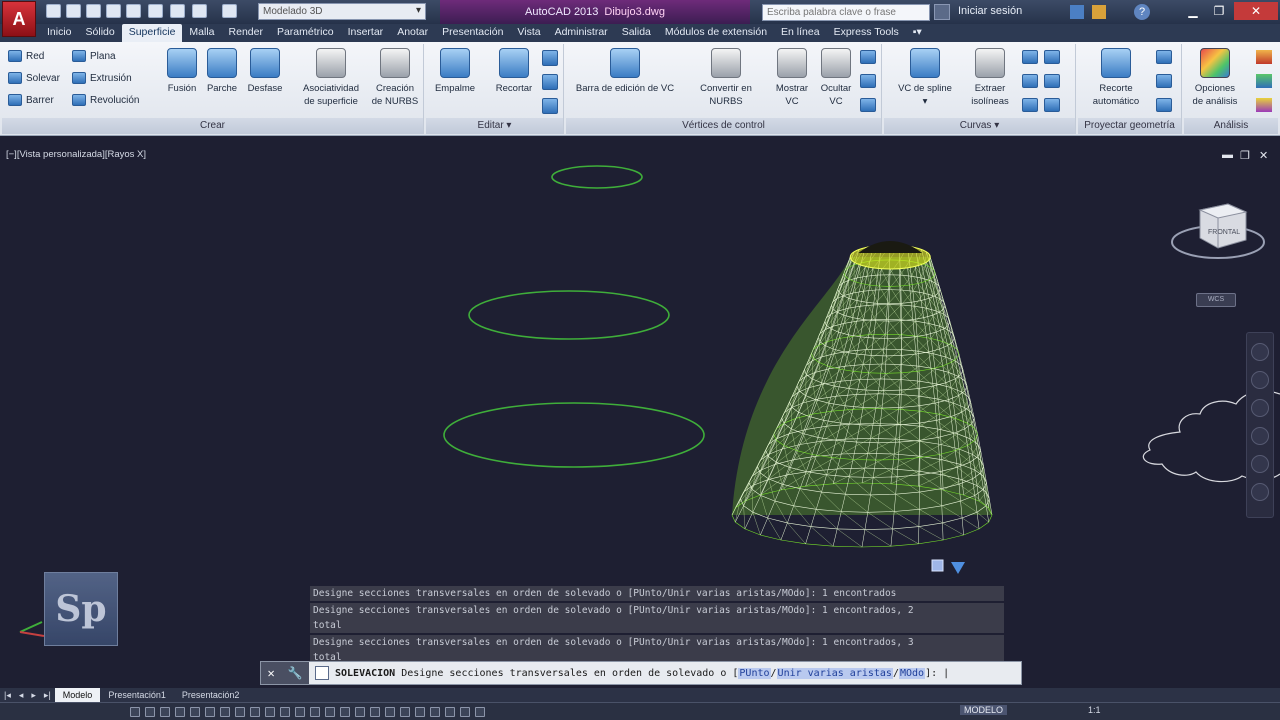  I want to click on print-icon, so click(177, 11).